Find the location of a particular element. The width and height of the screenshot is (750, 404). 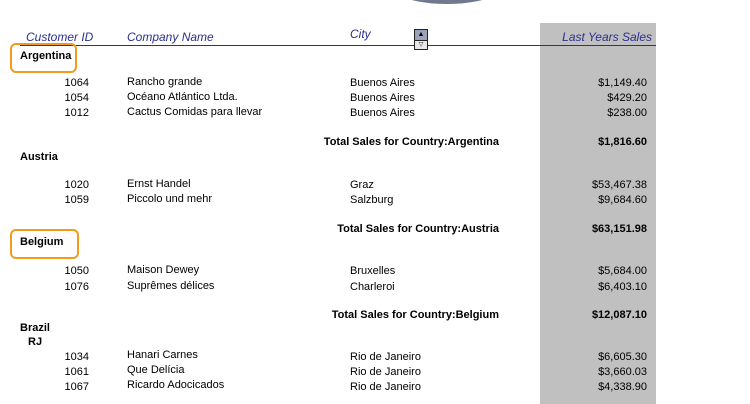

scroll-down-arrow-icon: ▽ is located at coordinates (421, 45).